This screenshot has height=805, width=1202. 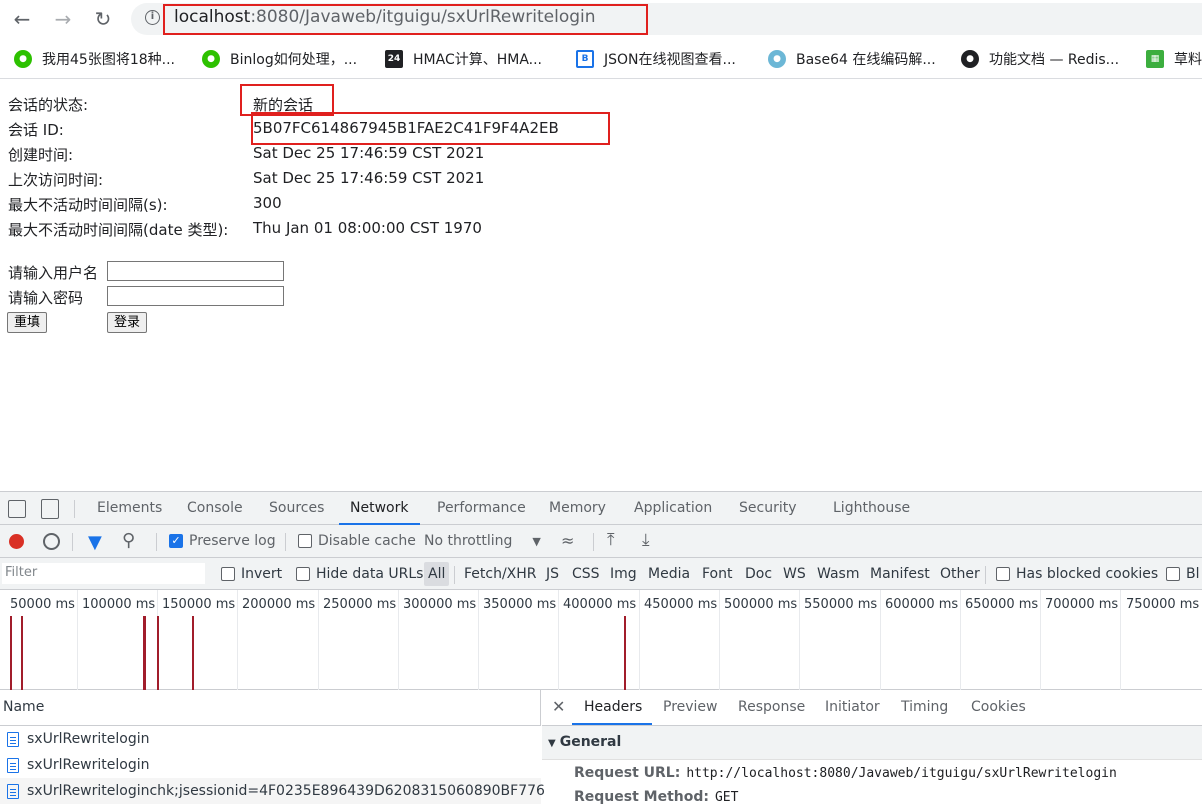 I want to click on tab-performance: Performance, so click(x=481, y=508).